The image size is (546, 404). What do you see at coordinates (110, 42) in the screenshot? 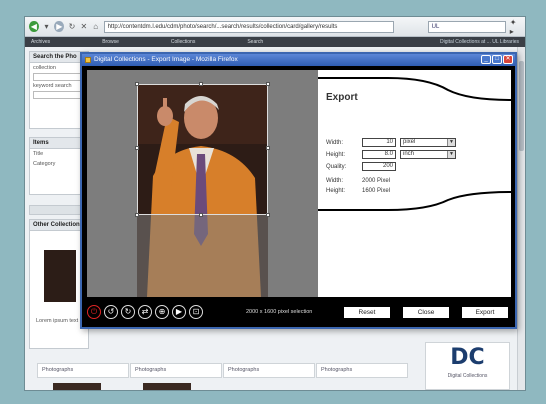
I see `site-nav-browse: Browse` at bounding box center [110, 42].